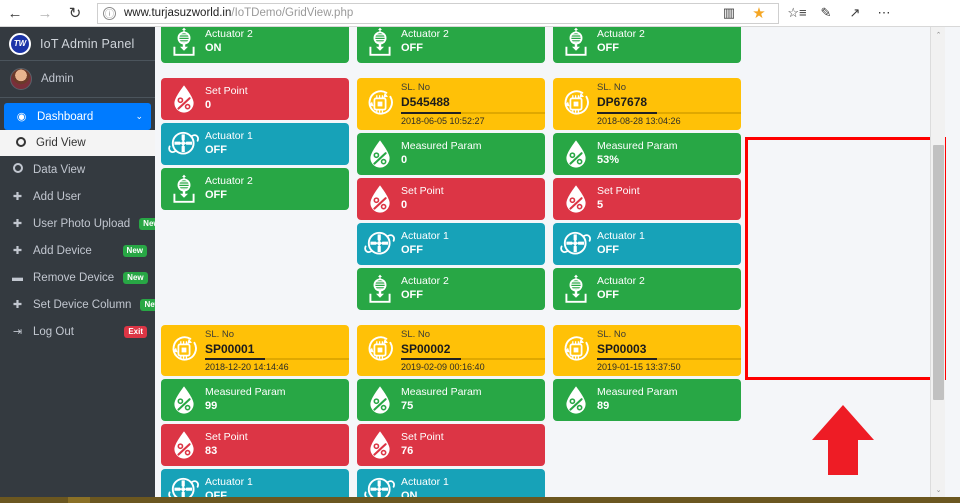  What do you see at coordinates (826, 13) in the screenshot?
I see `notes-pen-icon: ✎` at bounding box center [826, 13].